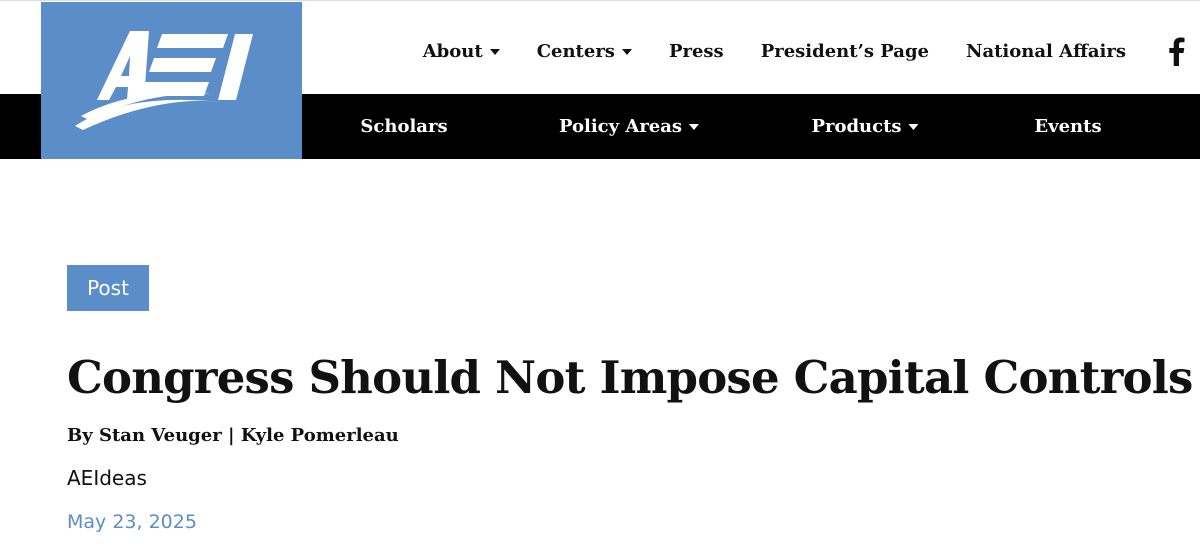 This screenshot has height=550, width=1200. Describe the element at coordinates (1176, 51) in the screenshot. I see `facebook-icon` at that location.